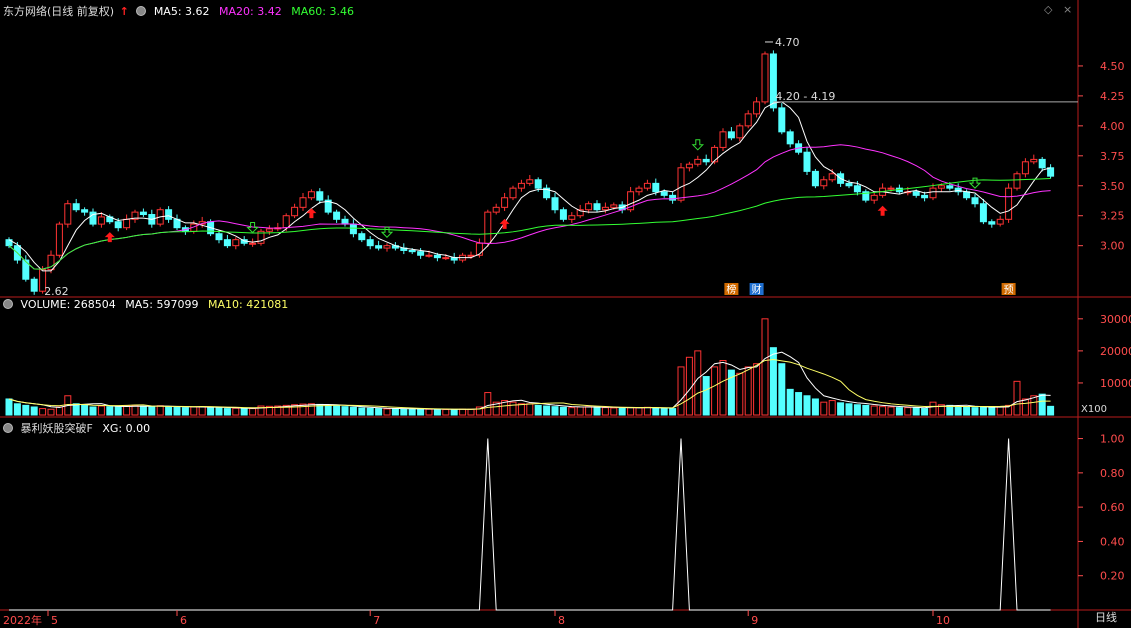  Describe the element at coordinates (1106, 618) in the screenshot. I see `period-button: 日线` at that location.